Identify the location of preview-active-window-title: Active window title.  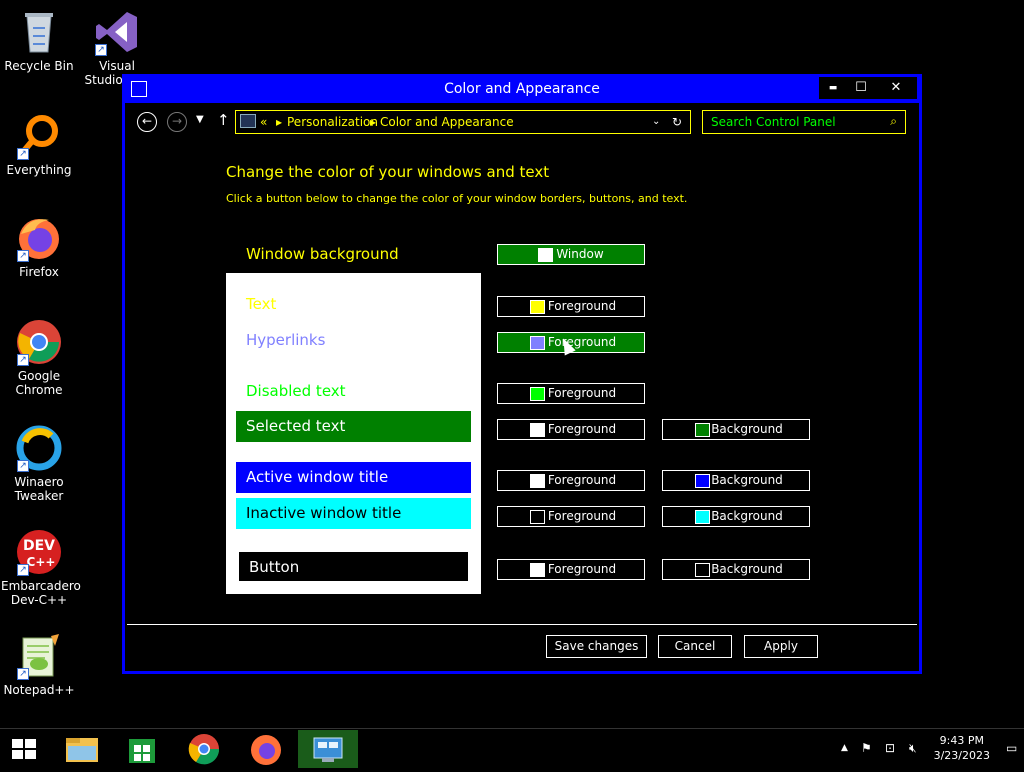
(353, 477).